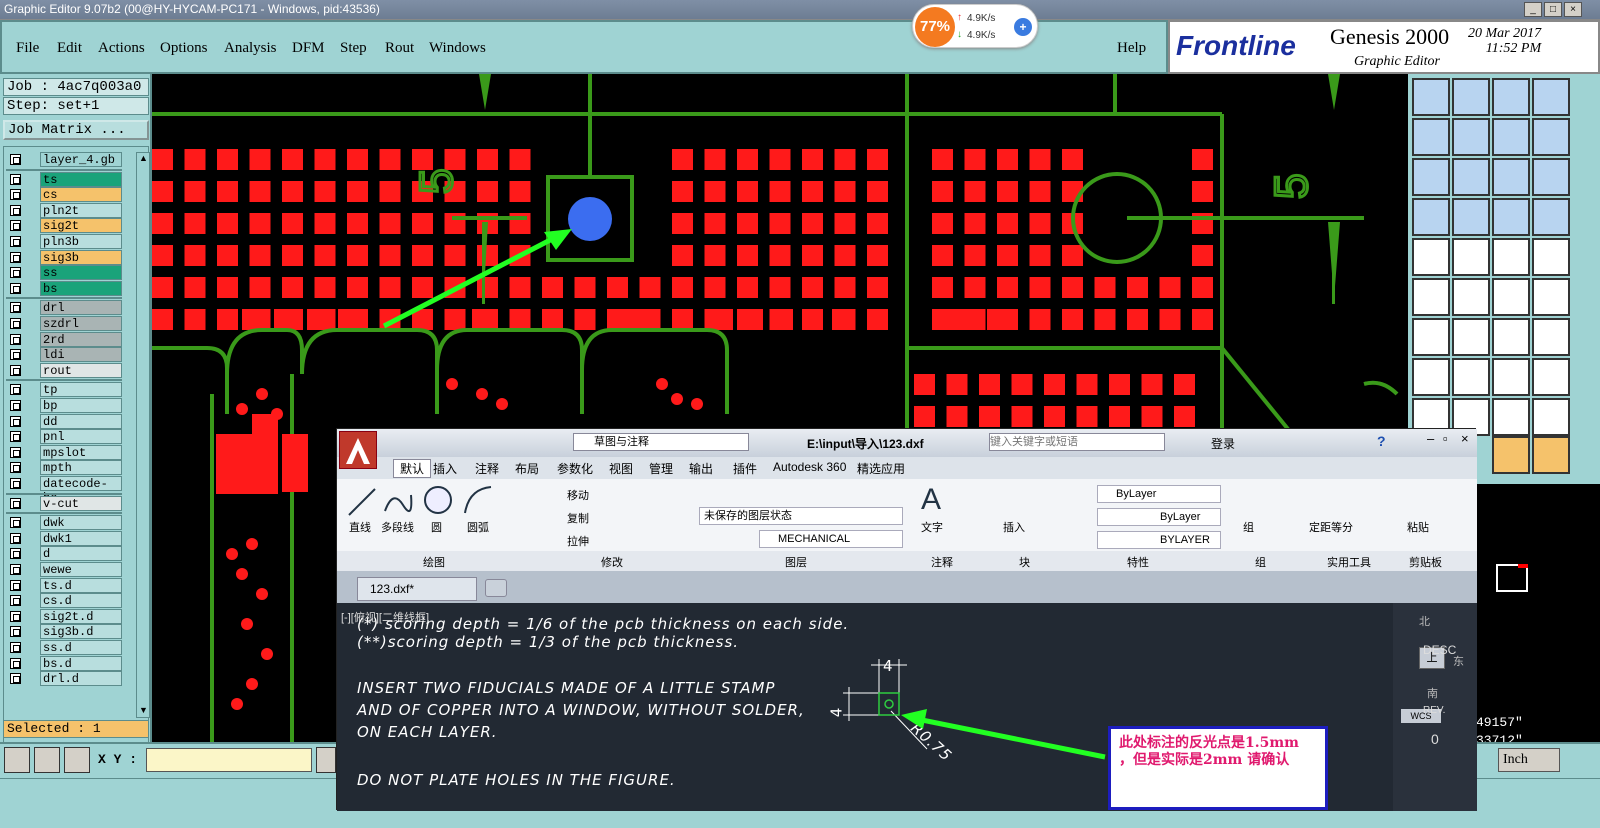  I want to click on layer-name: datecode-bs, so click(81, 490).